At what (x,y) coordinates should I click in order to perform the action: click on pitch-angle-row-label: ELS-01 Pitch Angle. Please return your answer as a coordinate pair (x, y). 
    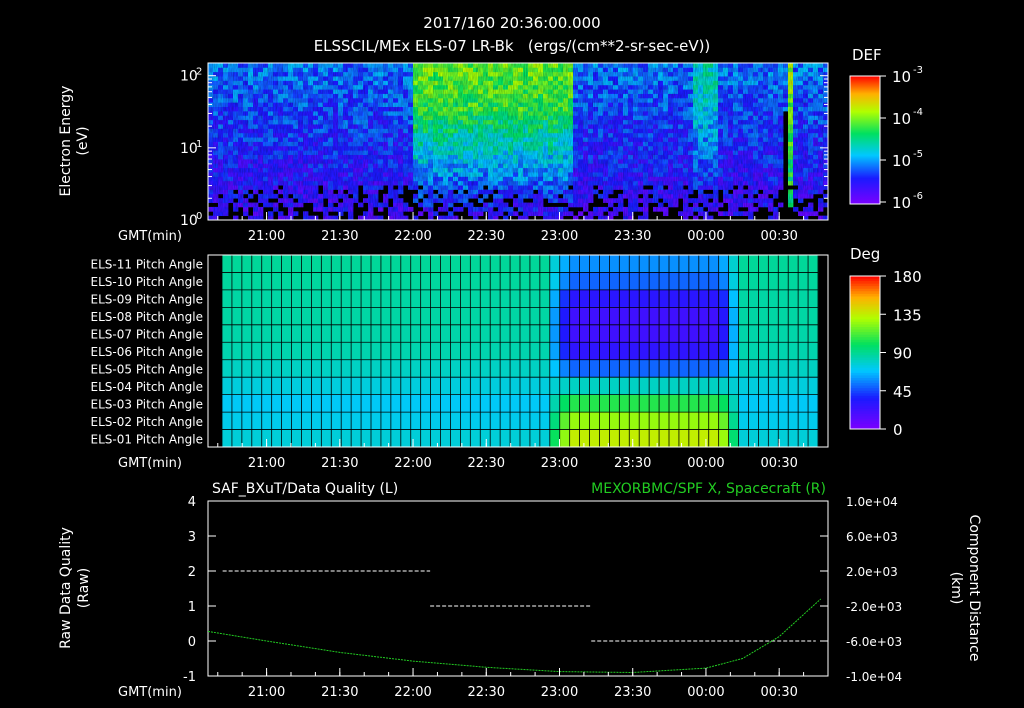
    Looking at the image, I should click on (147, 439).